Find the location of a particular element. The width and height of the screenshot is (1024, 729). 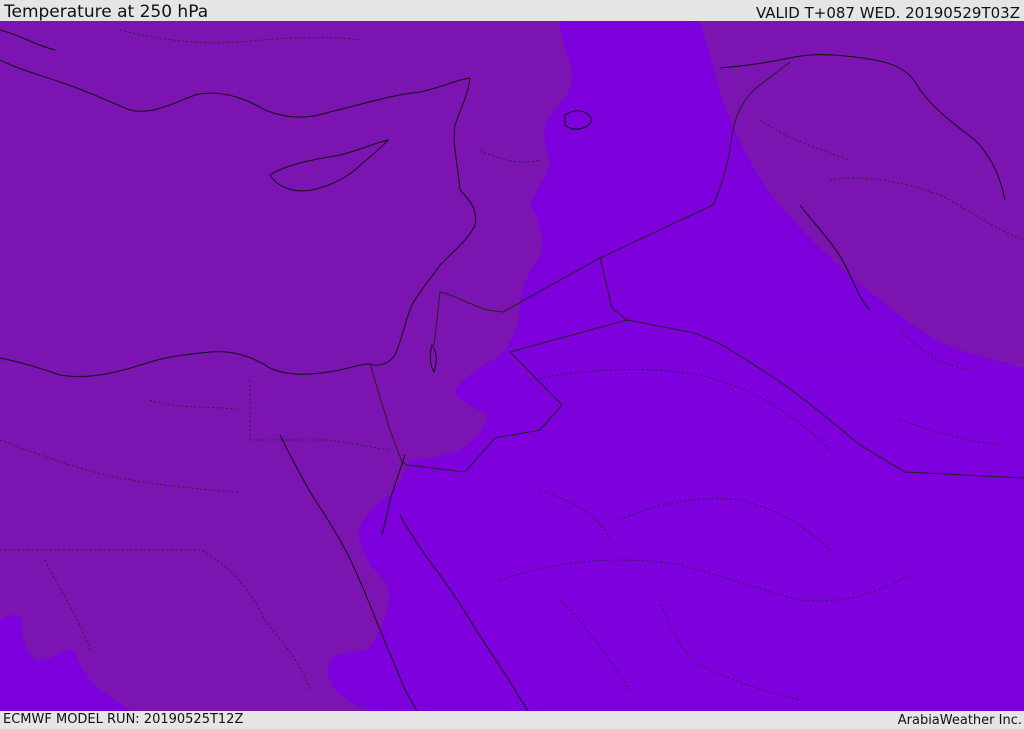

credit-label: ArabiaWeather Inc. is located at coordinates (959, 720).